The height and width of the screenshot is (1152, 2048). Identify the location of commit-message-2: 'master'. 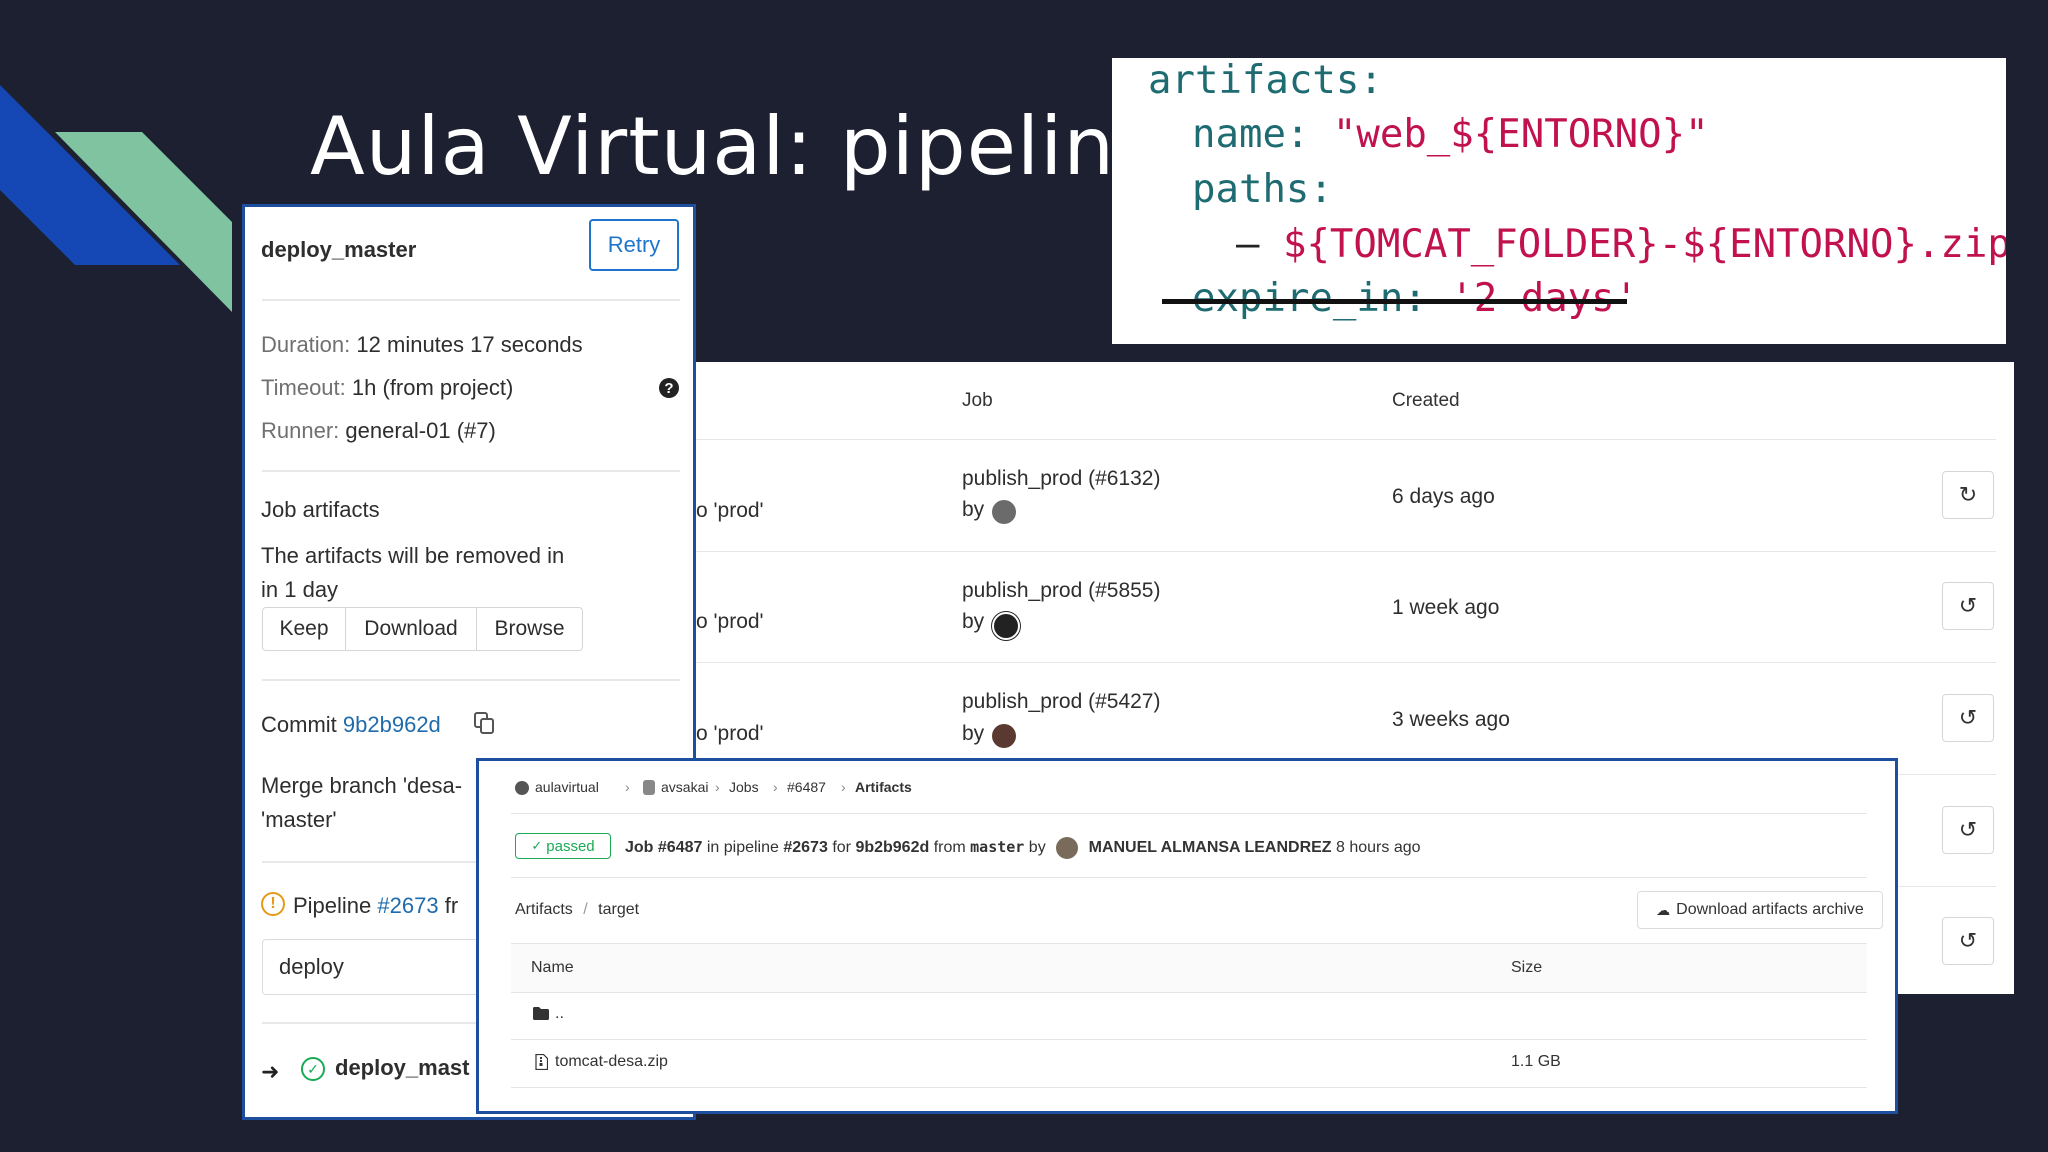
(299, 819).